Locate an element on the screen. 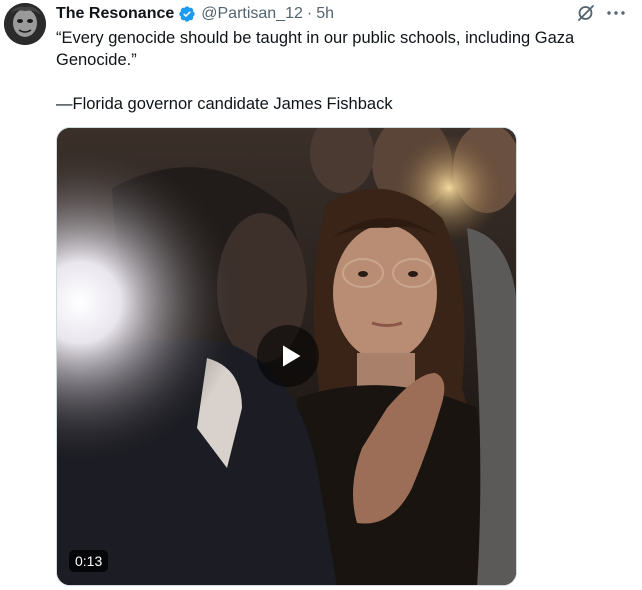 This screenshot has height=590, width=642. author-avatar is located at coordinates (25, 24).